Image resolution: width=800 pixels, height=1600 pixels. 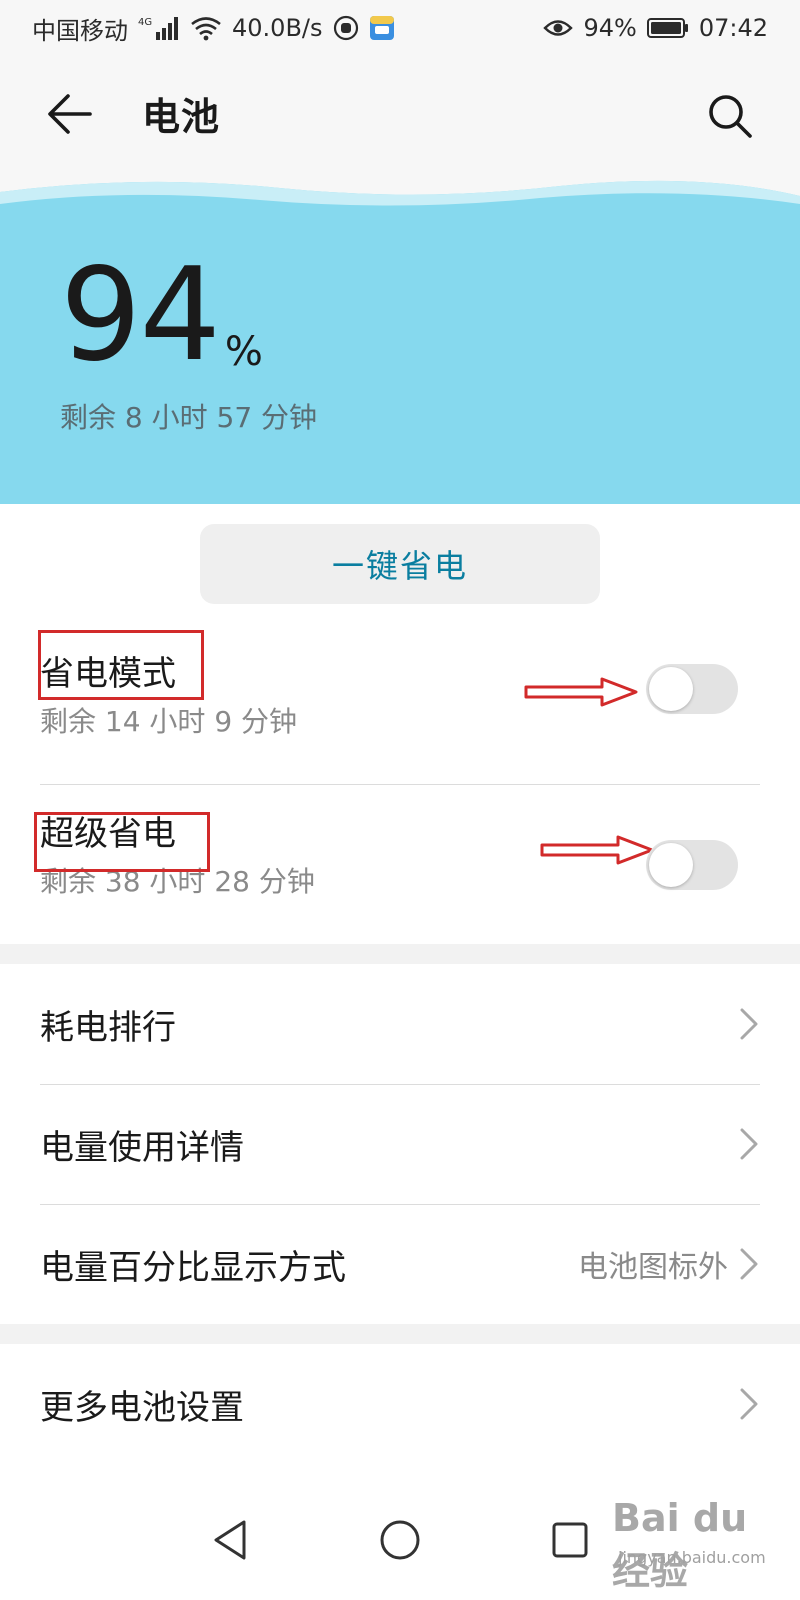 I want to click on menu-item-label: 耗电排行, so click(x=108, y=1027).